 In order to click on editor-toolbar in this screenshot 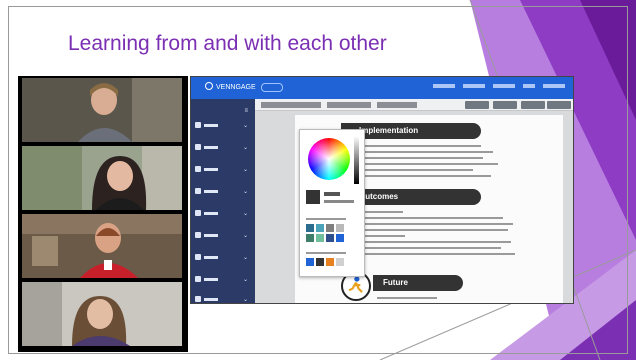, I will do `click(414, 105)`.